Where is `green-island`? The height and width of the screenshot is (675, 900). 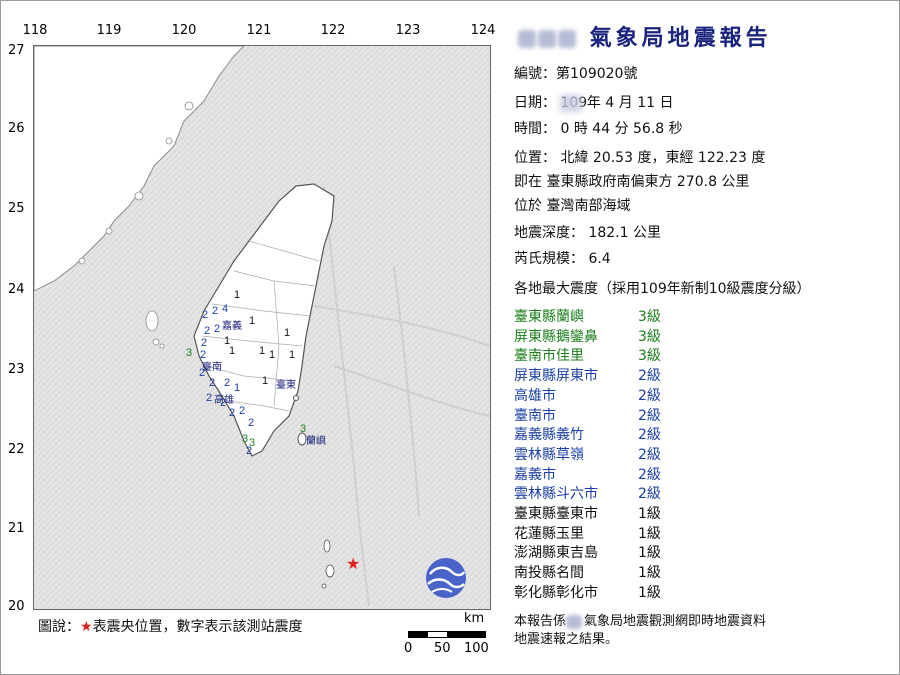
green-island is located at coordinates (296, 398).